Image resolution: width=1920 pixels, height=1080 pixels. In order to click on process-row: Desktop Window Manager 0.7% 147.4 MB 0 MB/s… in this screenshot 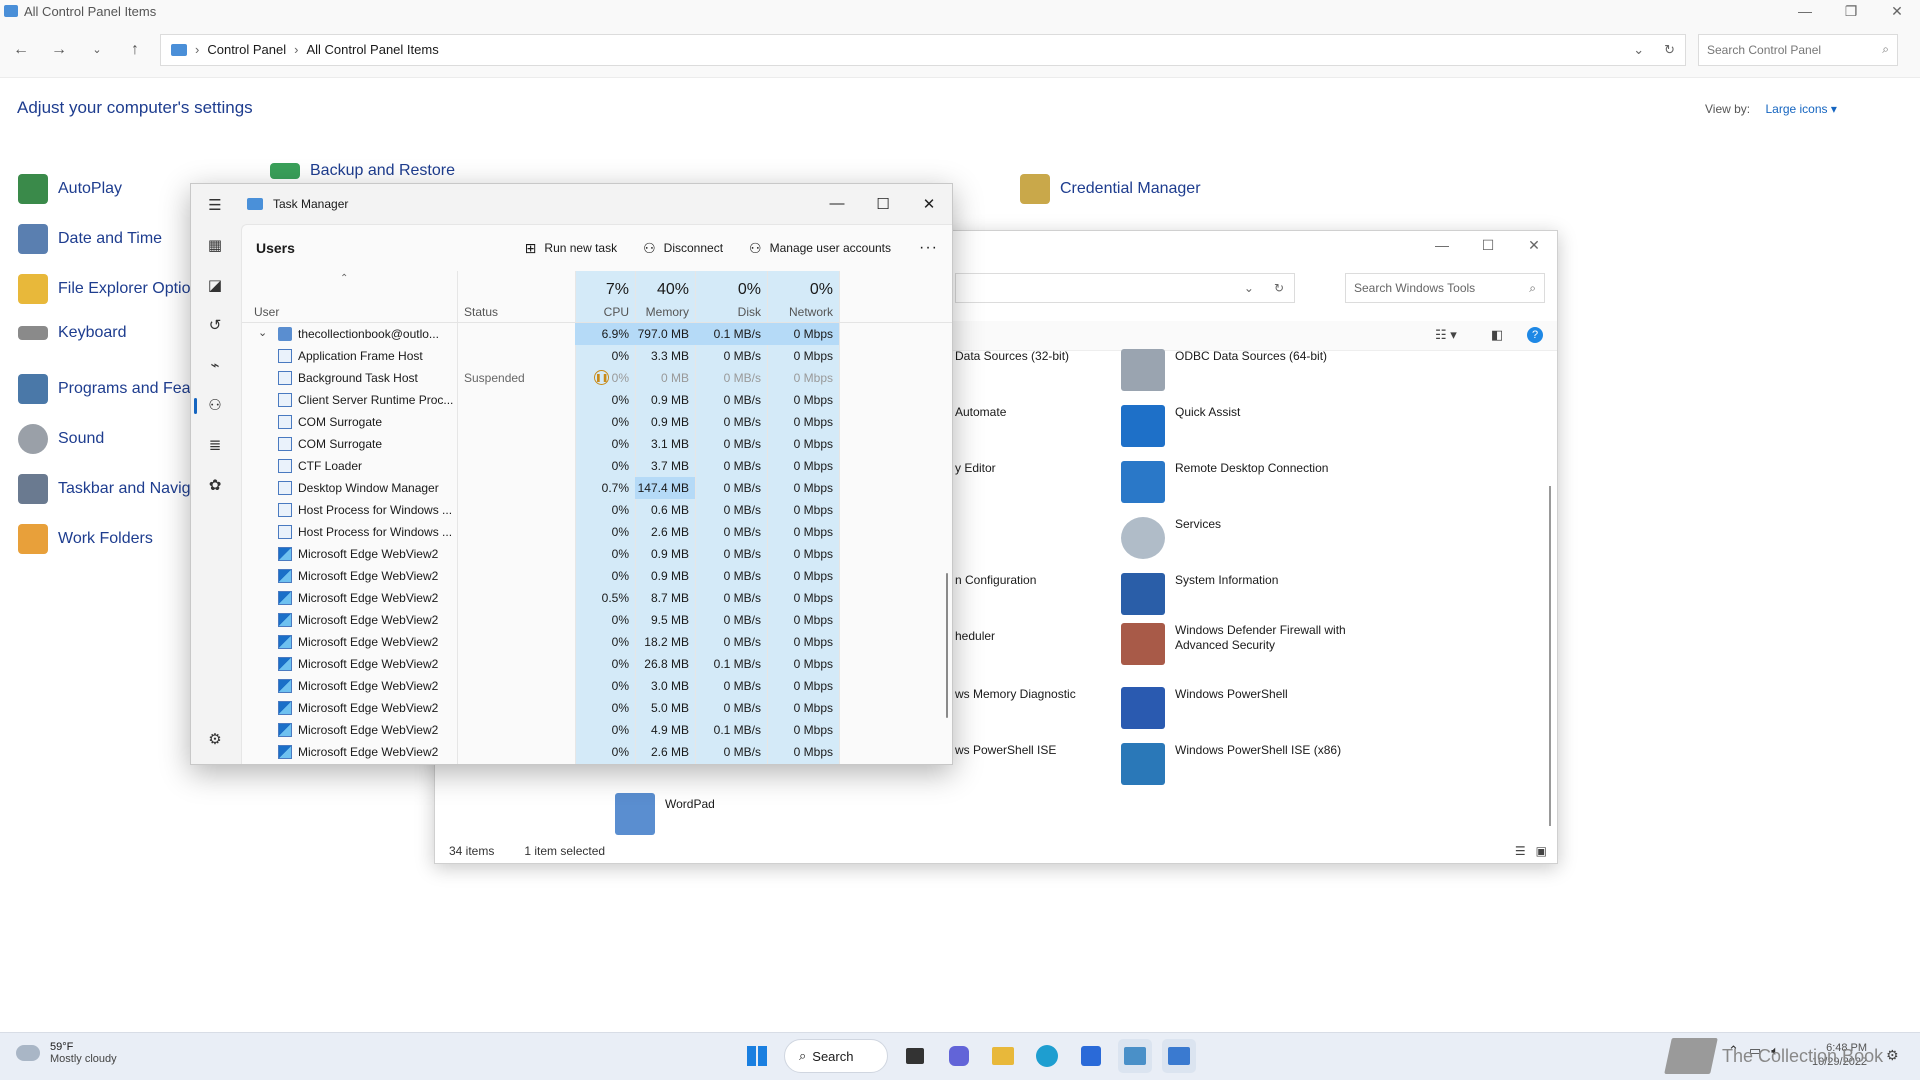, I will do `click(597, 488)`.